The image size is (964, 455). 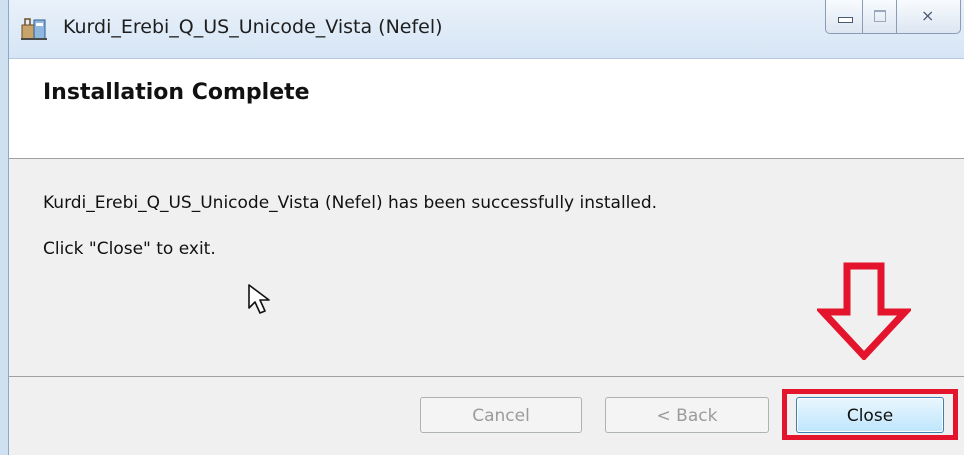 What do you see at coordinates (259, 299) in the screenshot?
I see `mouse-pointer-icon` at bounding box center [259, 299].